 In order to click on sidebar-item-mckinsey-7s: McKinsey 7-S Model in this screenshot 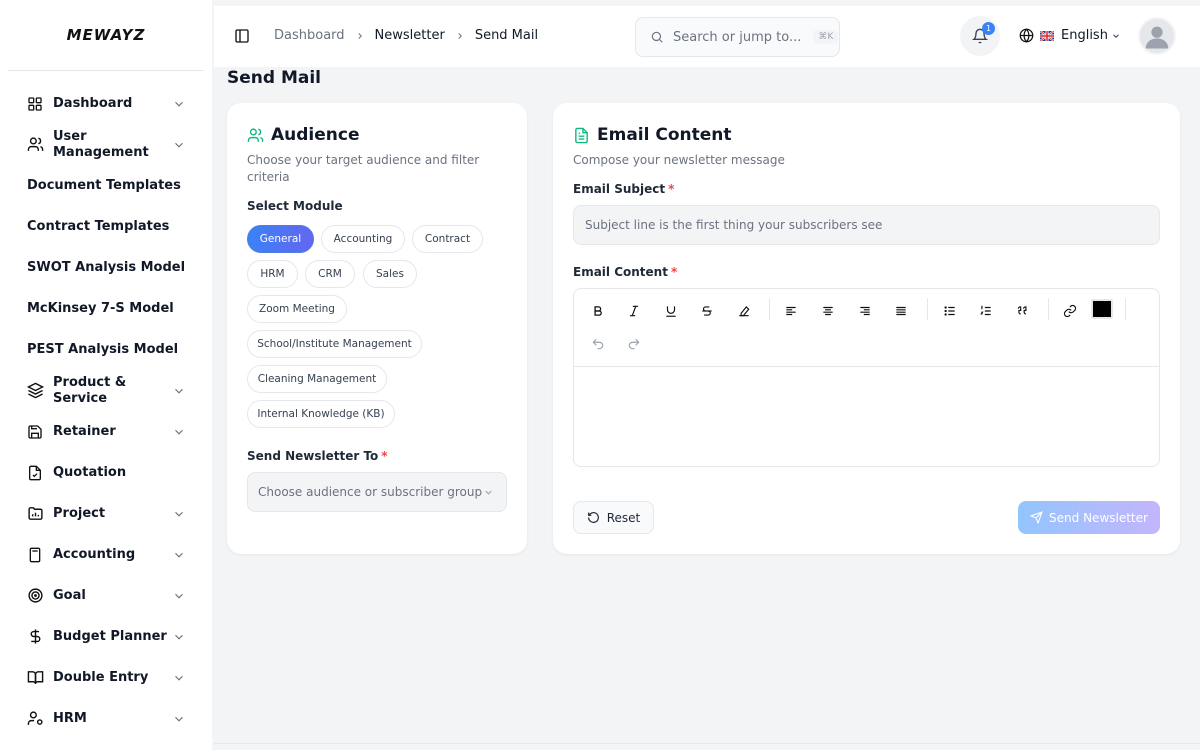, I will do `click(106, 308)`.